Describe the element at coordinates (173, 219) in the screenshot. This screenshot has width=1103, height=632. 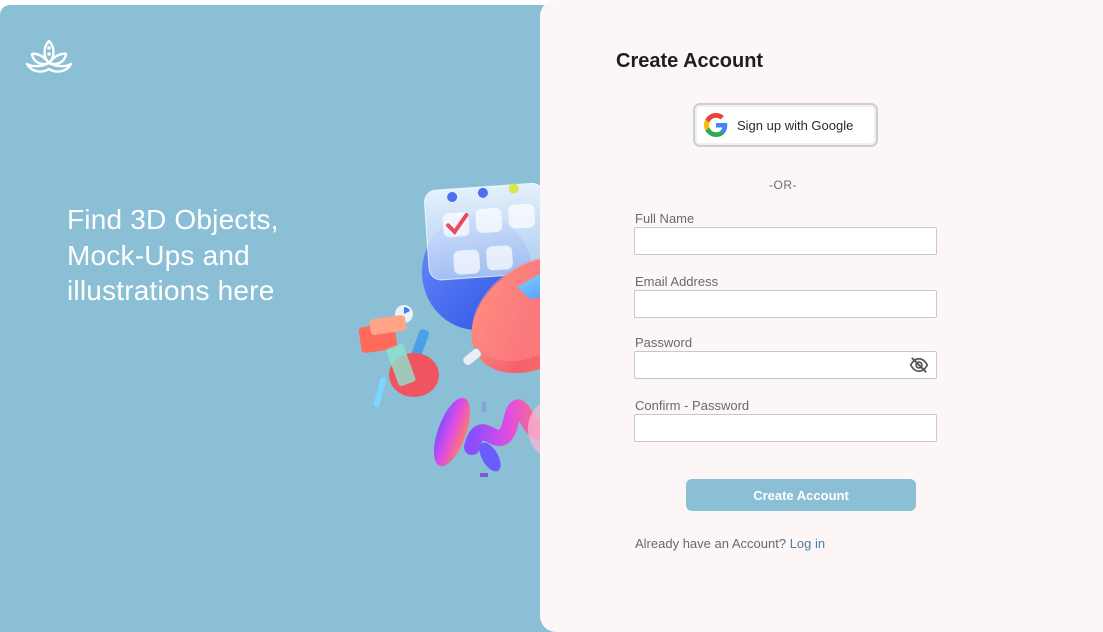
I see `tagline-line: Find 3D Objects,` at that location.